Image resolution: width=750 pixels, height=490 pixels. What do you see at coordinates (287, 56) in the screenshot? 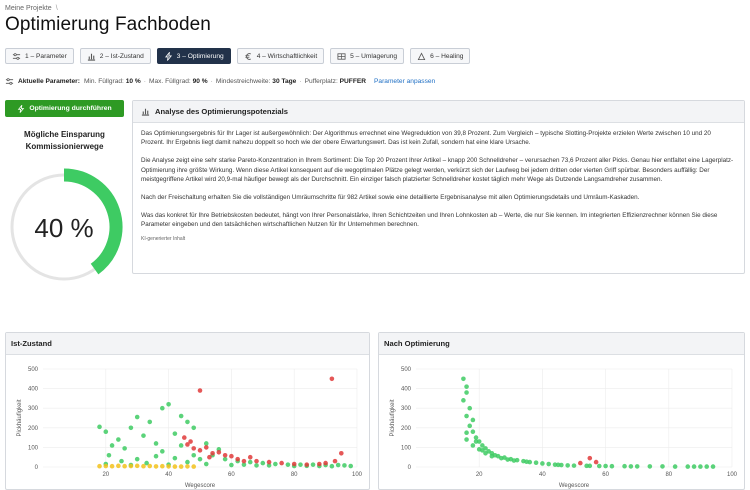
I see `tab-label: 4 – Wirtschaftlichkeit` at bounding box center [287, 56].